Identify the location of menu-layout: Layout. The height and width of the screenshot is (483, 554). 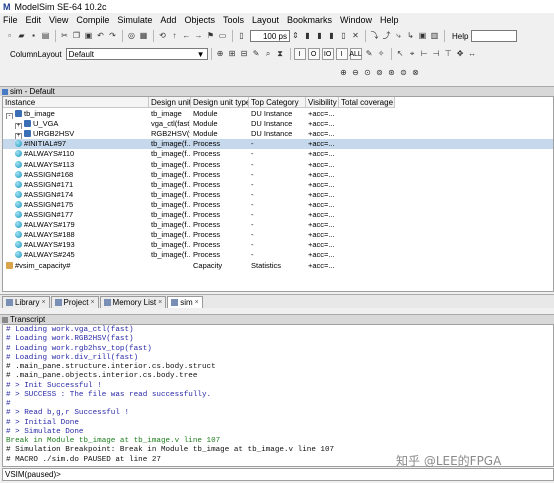
(265, 20).